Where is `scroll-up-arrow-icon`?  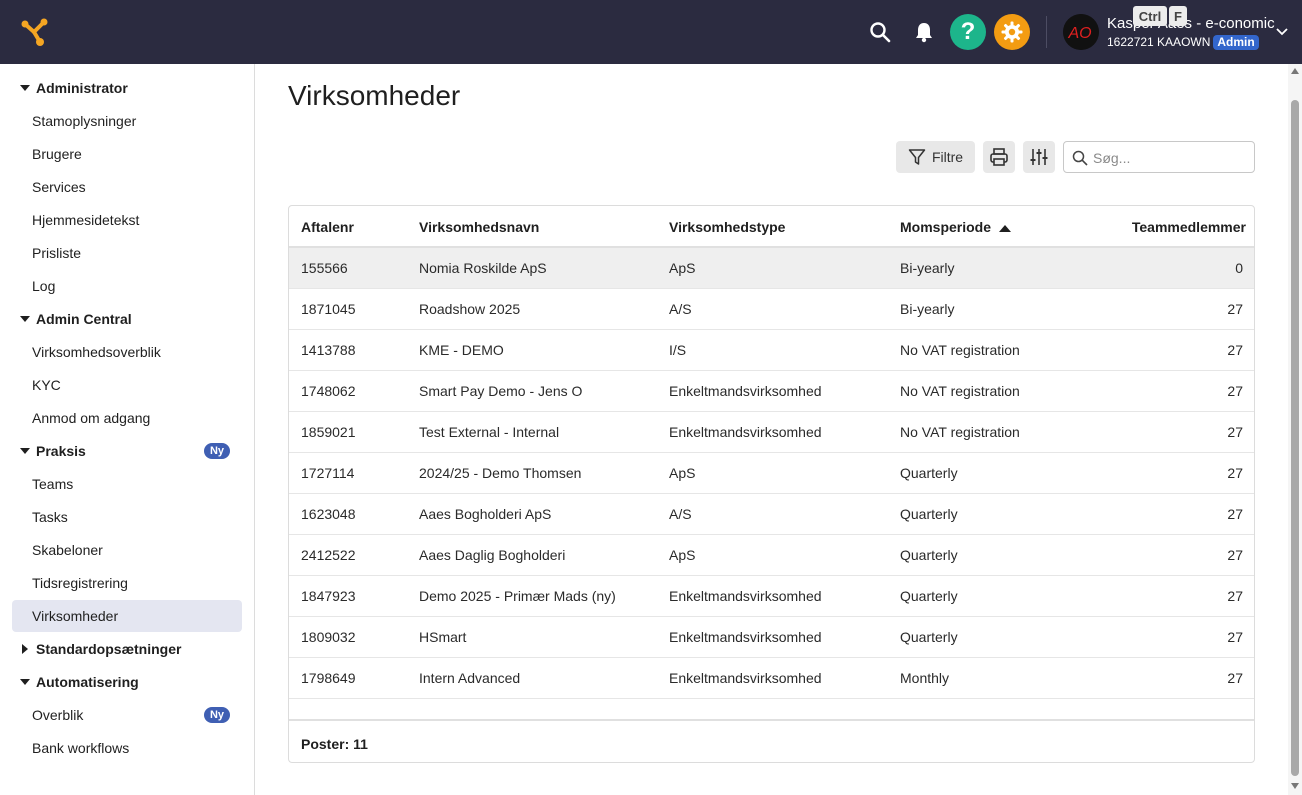
scroll-up-arrow-icon is located at coordinates (1295, 71).